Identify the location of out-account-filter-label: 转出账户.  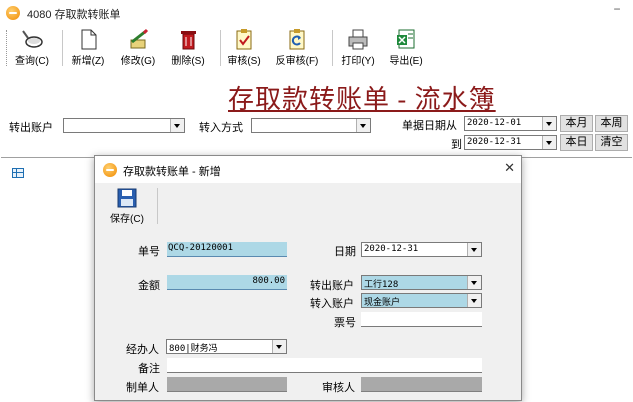
(31, 128).